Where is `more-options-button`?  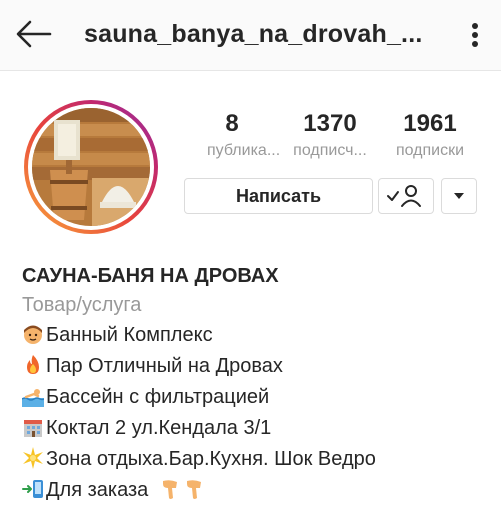
more-options-button is located at coordinates (475, 35).